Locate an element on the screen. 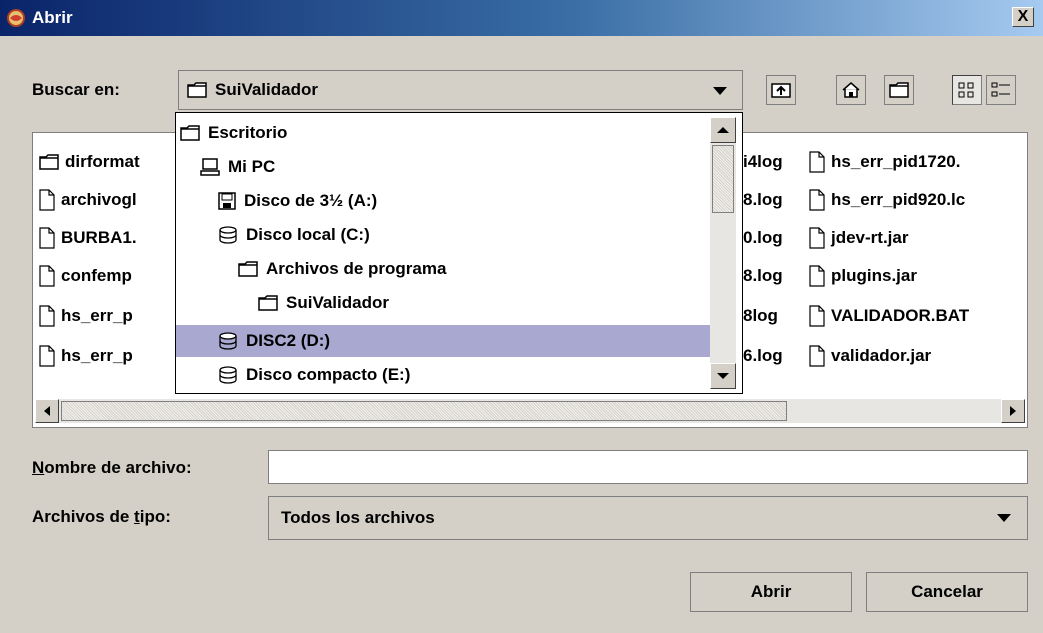 The height and width of the screenshot is (633, 1043). list-item: dirformat is located at coordinates (89, 162).